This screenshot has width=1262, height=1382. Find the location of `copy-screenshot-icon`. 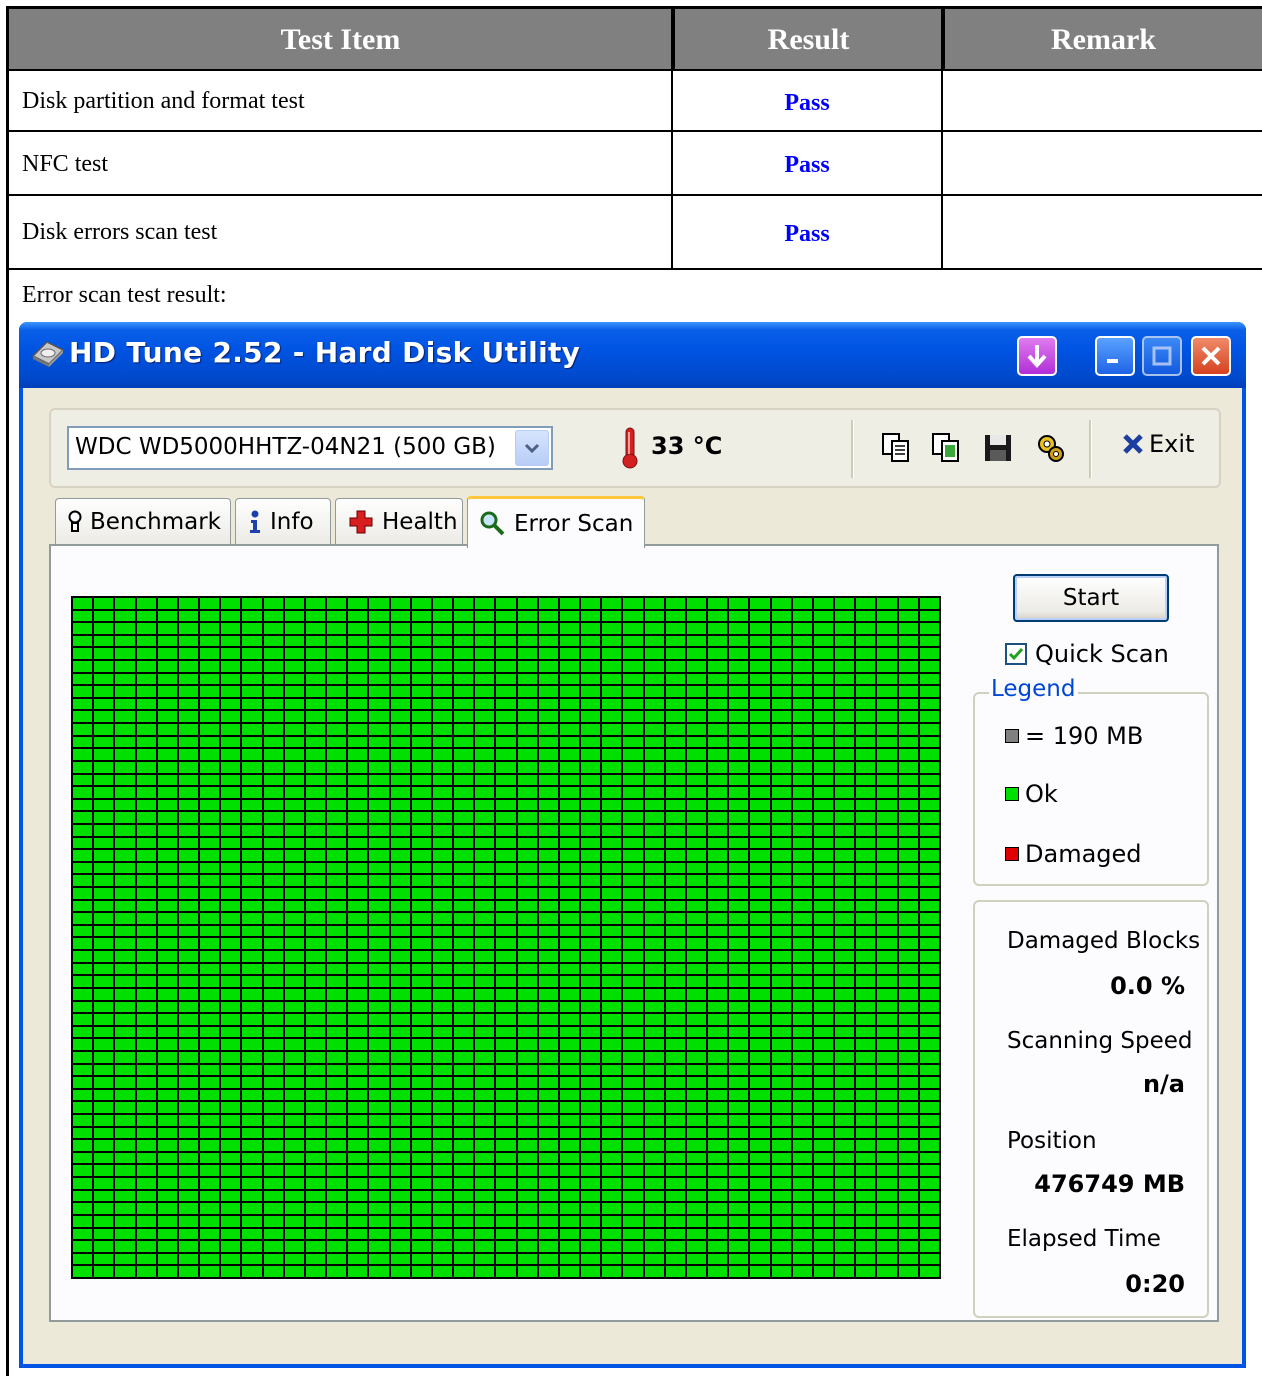

copy-screenshot-icon is located at coordinates (946, 448).